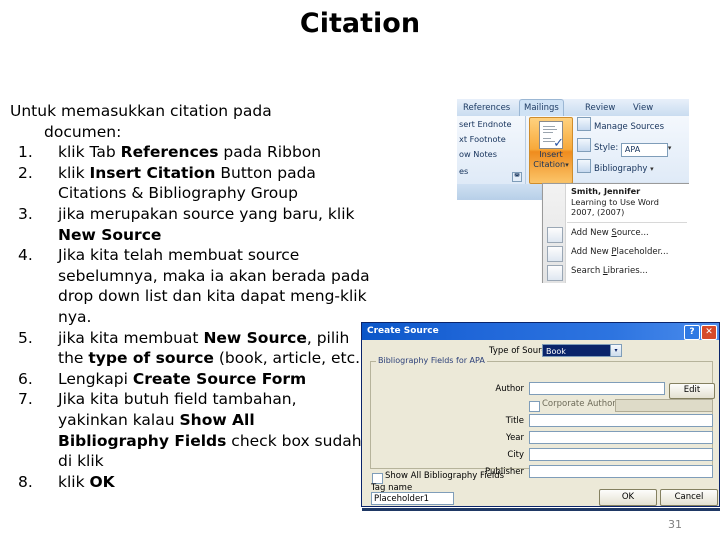  What do you see at coordinates (558, 143) in the screenshot?
I see `checkmark-icon: ✓` at bounding box center [558, 143].